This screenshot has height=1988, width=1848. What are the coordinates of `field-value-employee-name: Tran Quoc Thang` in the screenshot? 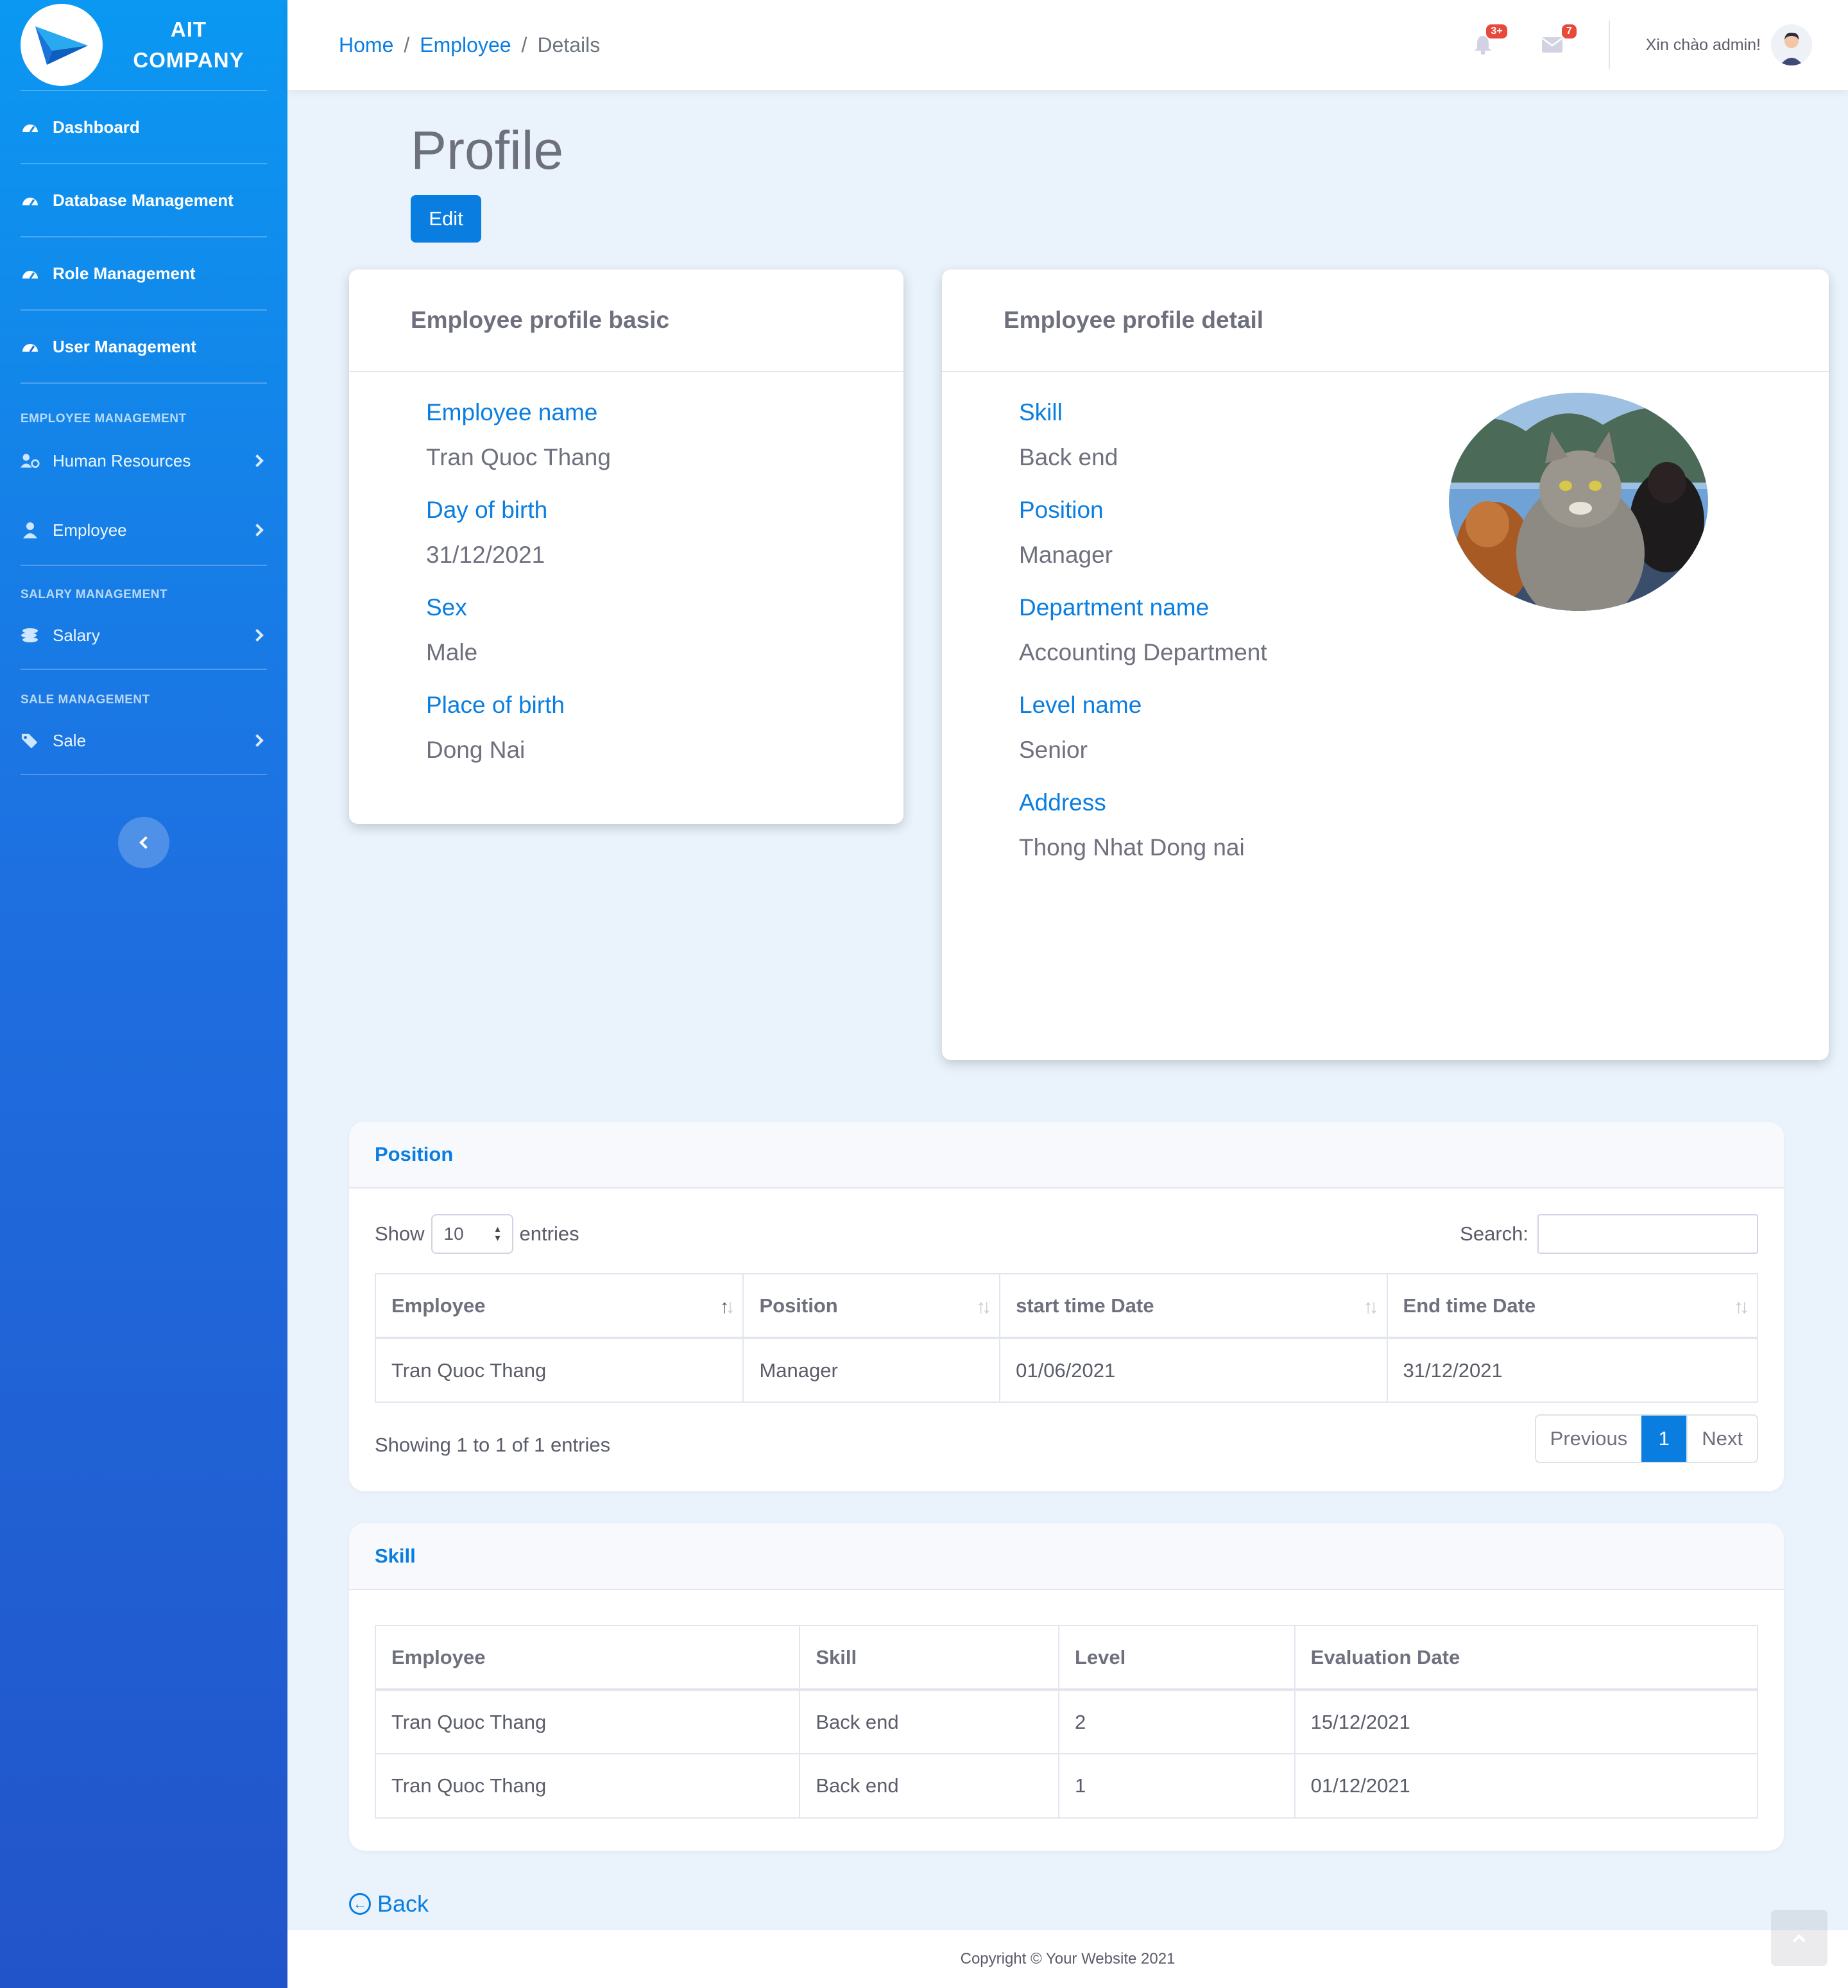 It's located at (519, 457).